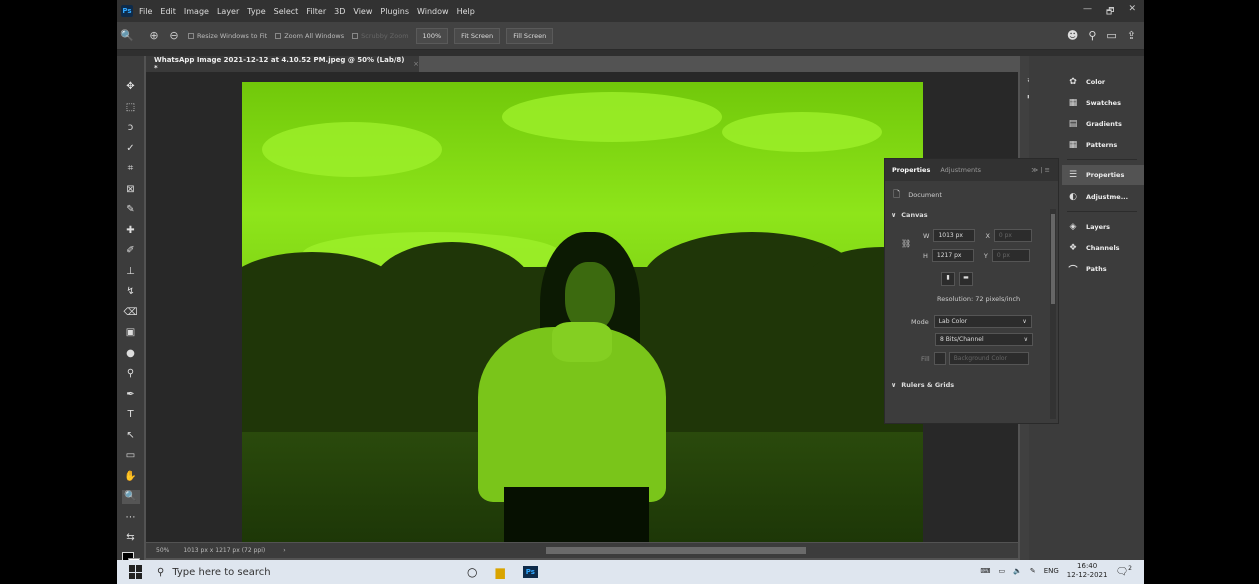 The height and width of the screenshot is (584, 1259). What do you see at coordinates (1103, 227) in the screenshot?
I see `dock-layers: ◈ Layers` at bounding box center [1103, 227].